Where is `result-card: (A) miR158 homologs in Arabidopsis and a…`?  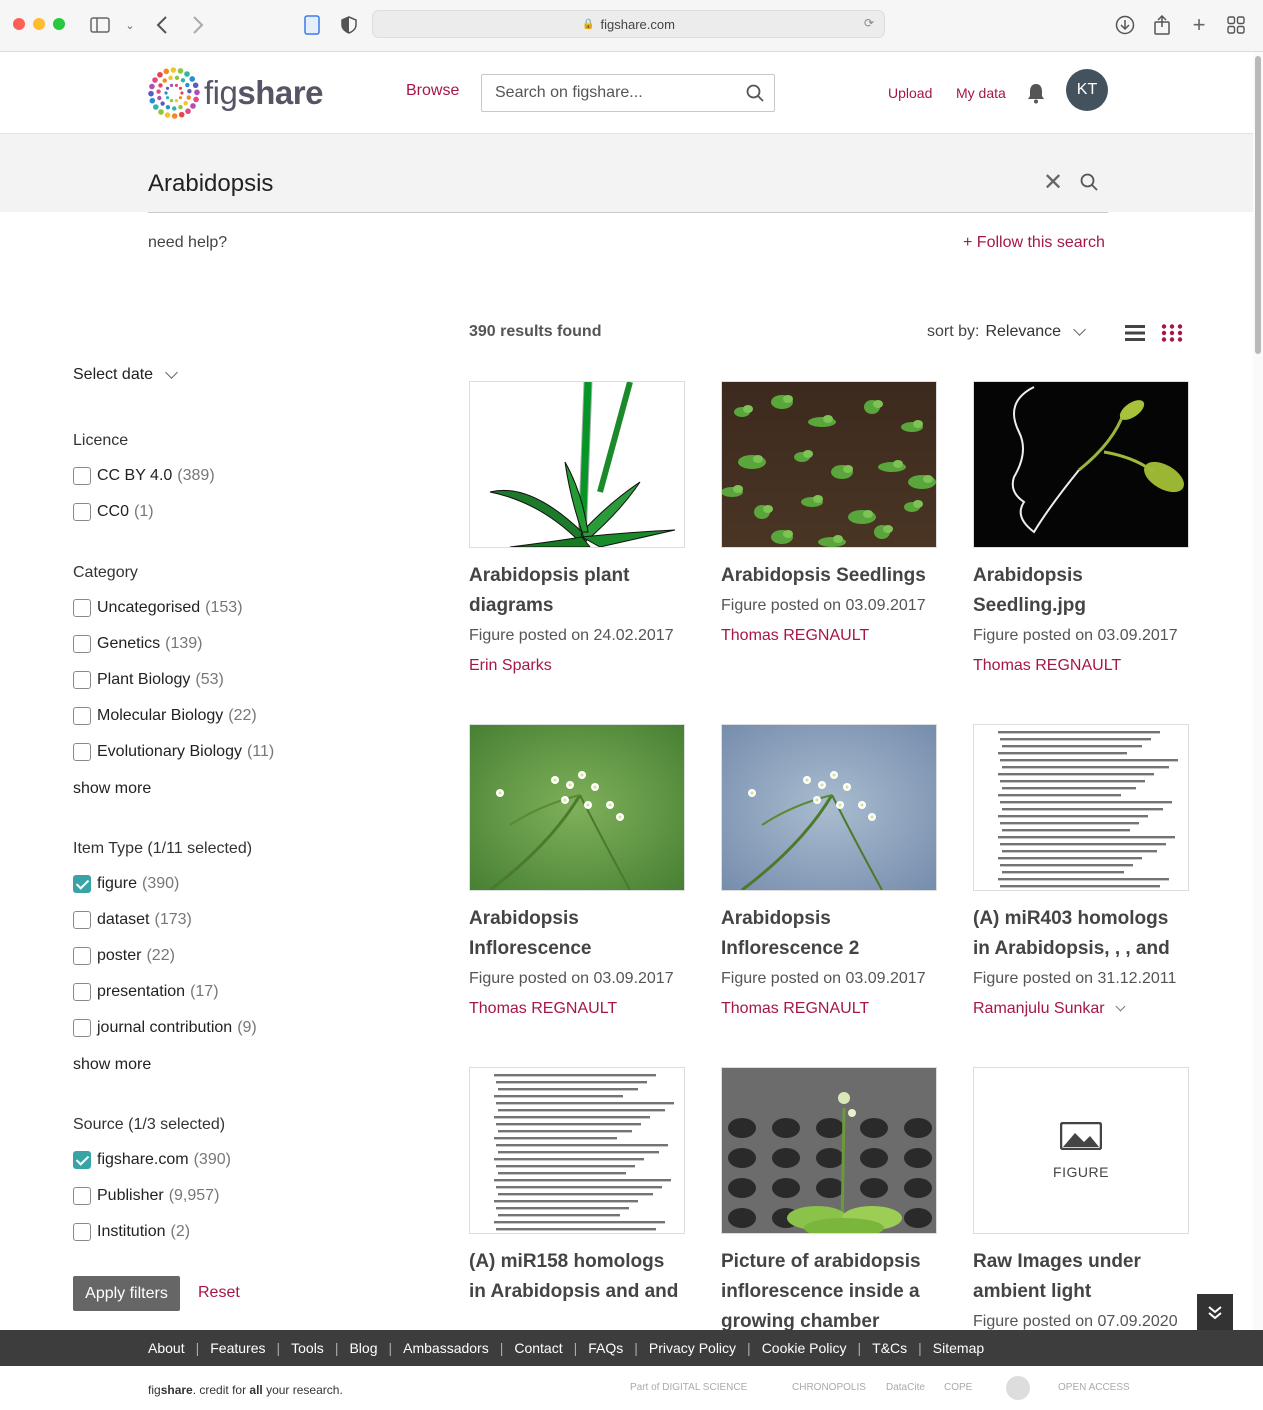 result-card: (A) miR158 homologs in Arabidopsis and a… is located at coordinates (577, 1187).